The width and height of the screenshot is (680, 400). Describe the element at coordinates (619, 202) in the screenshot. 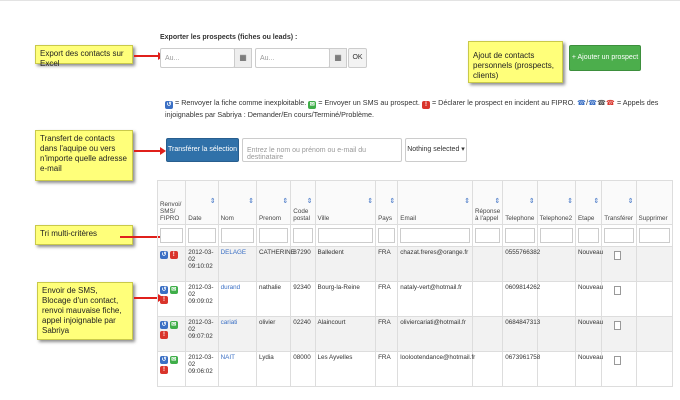

I see `col-header: Transférer ⇕` at that location.